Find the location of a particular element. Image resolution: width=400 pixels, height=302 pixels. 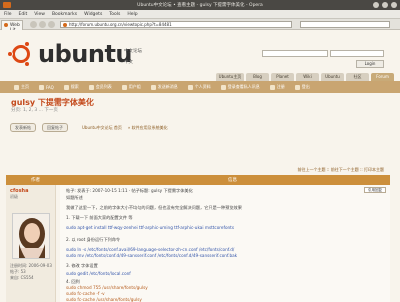

app-menu-icon is located at coordinates (7, 5).